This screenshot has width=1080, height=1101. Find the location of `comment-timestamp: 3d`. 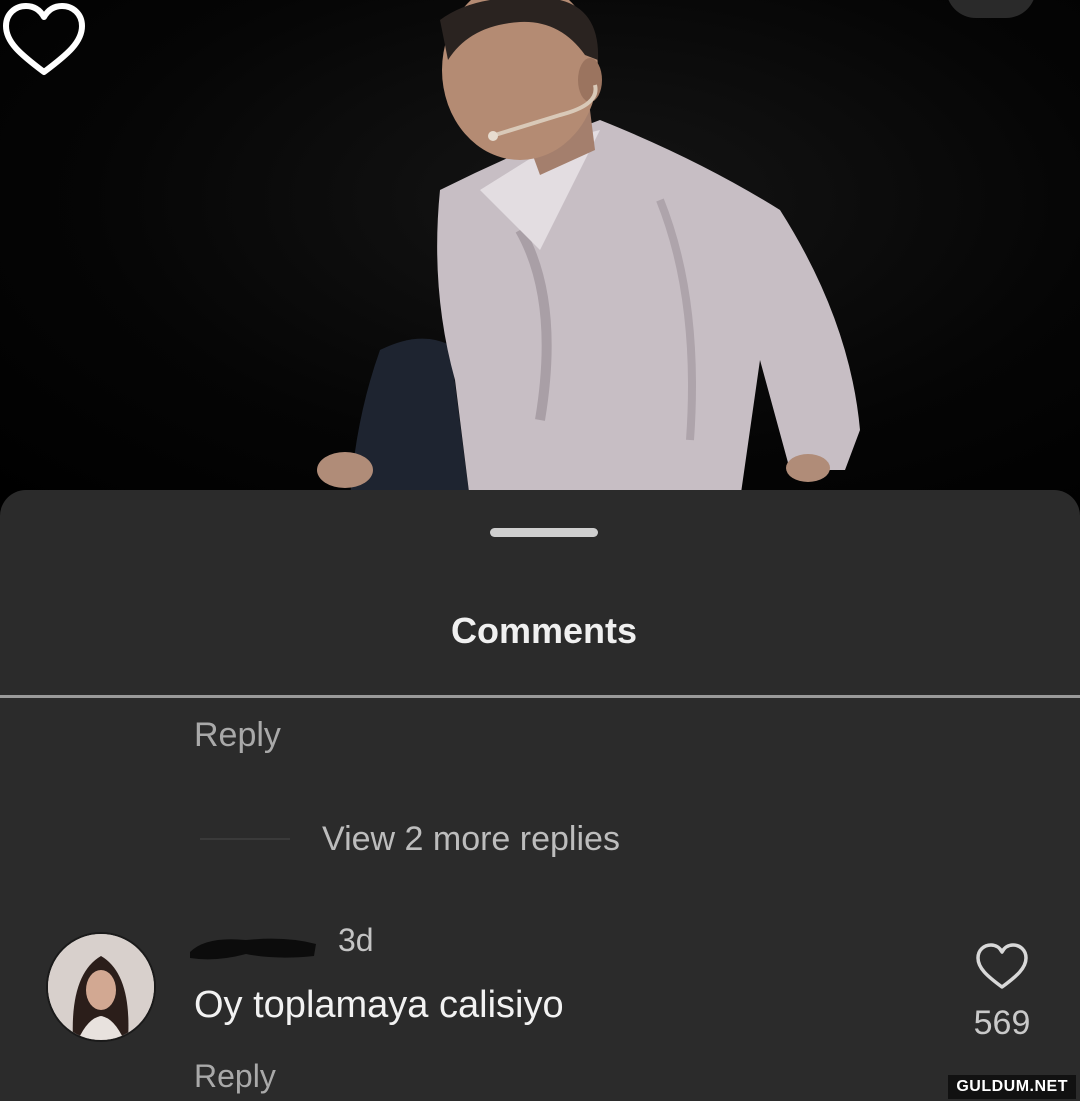

comment-timestamp: 3d is located at coordinates (356, 940).